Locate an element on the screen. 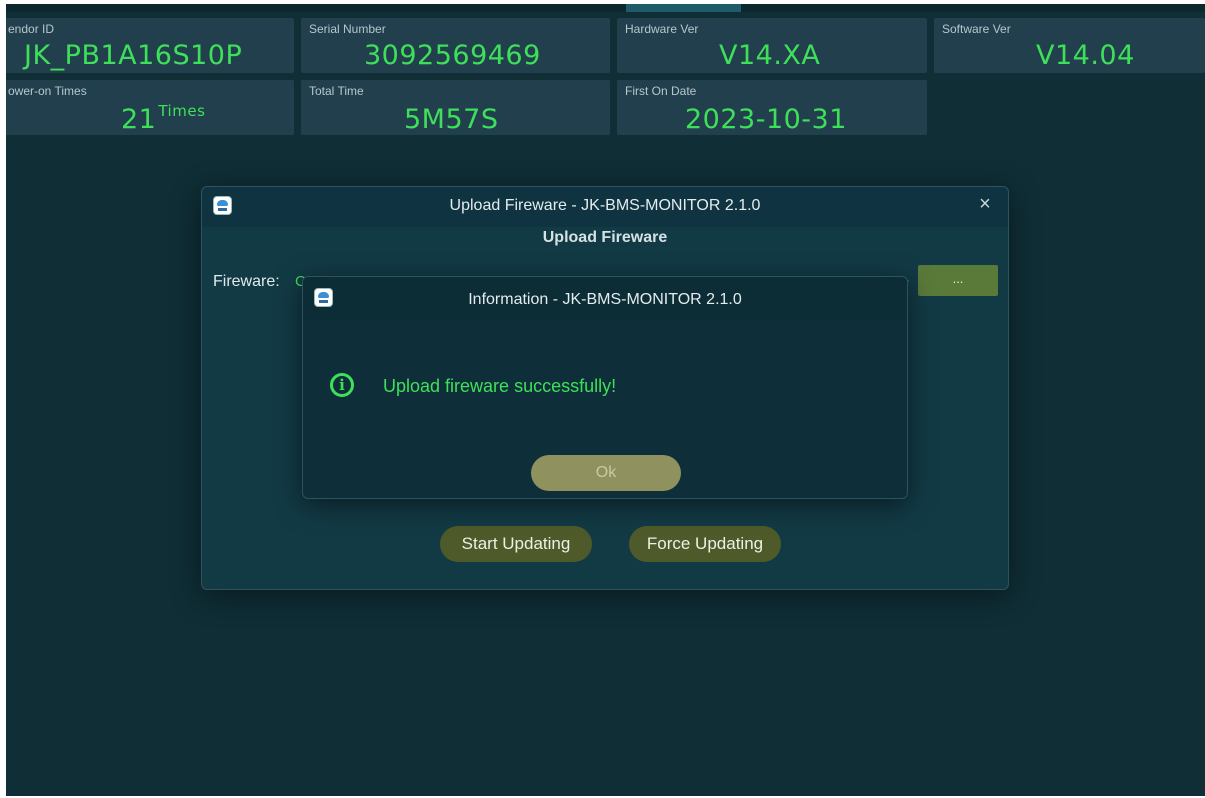  serial-number-card: Serial Number 3092569469 is located at coordinates (455, 45).